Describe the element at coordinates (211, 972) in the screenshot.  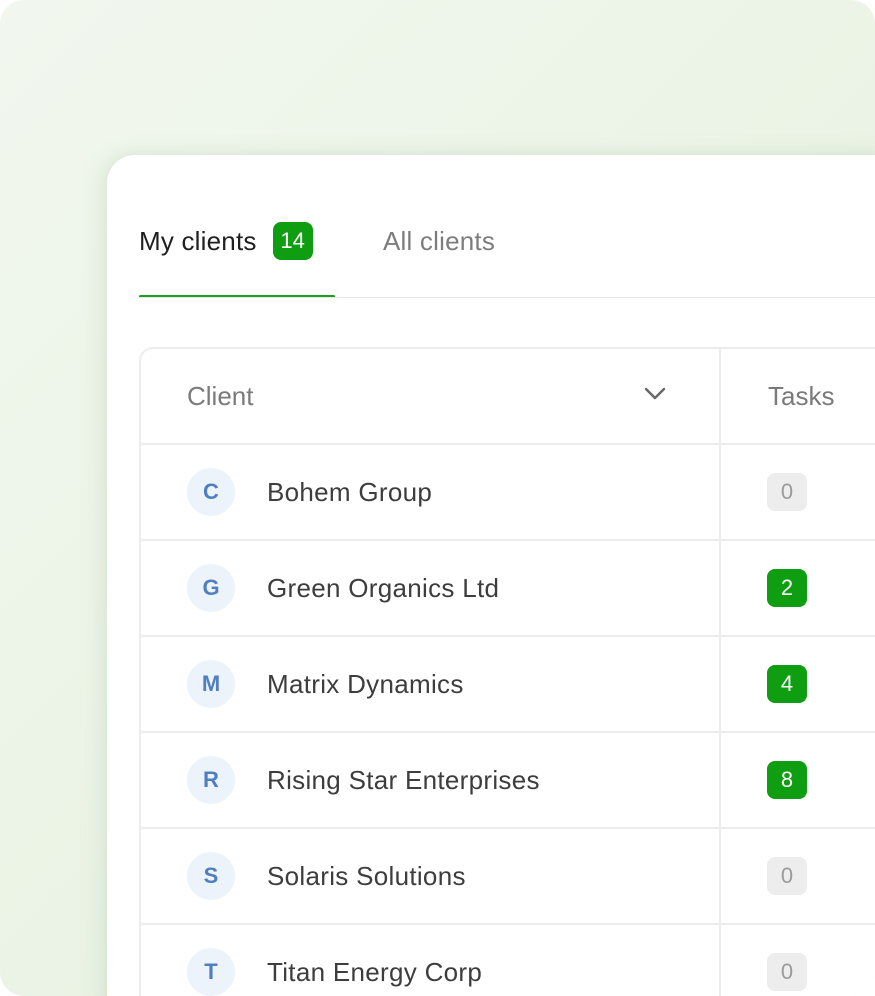
I see `avatar: T` at that location.